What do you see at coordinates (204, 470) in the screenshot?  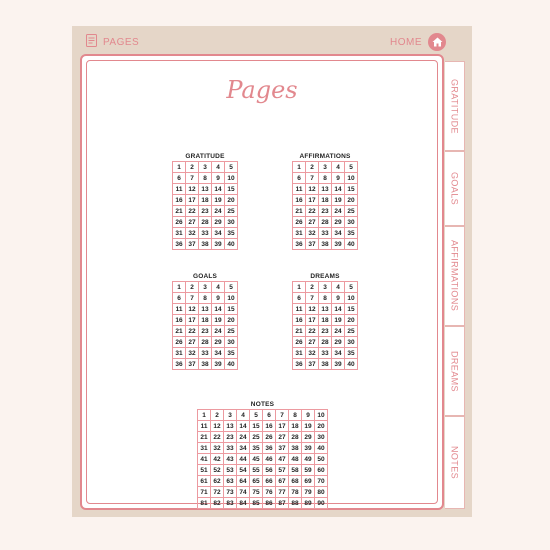 I see `notes-page-link: 51` at bounding box center [204, 470].